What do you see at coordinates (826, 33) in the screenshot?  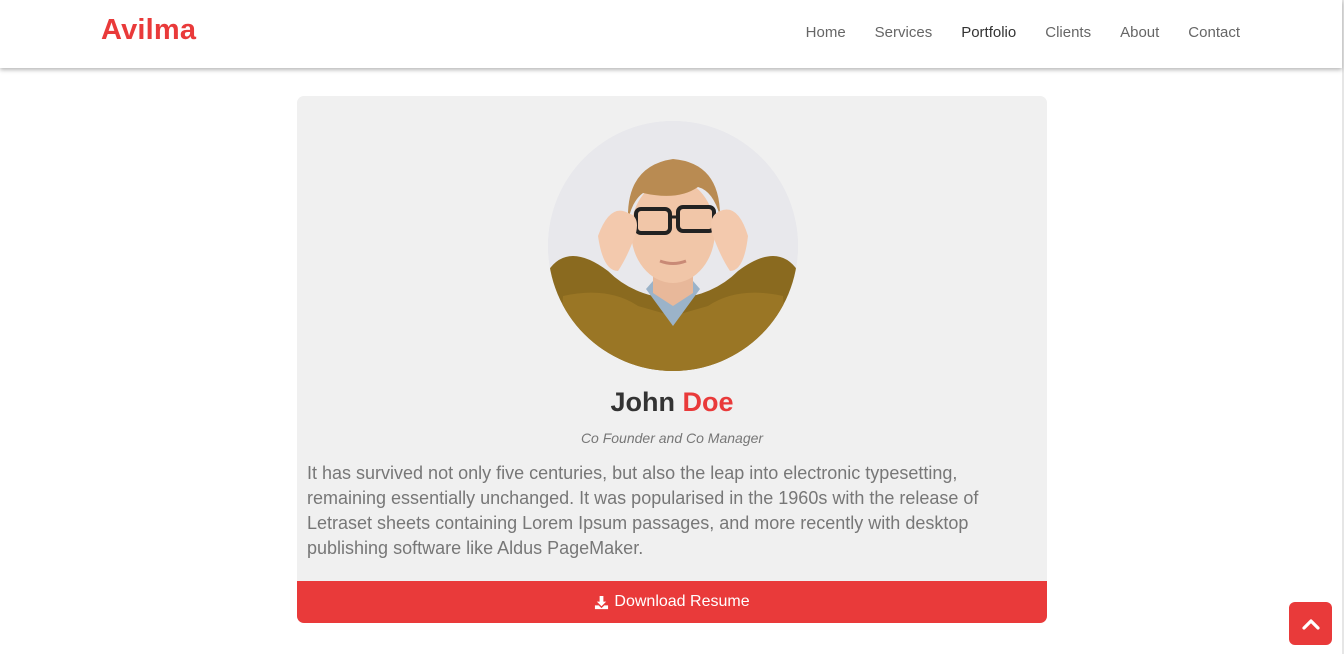 I see `nav-item-home: Home` at bounding box center [826, 33].